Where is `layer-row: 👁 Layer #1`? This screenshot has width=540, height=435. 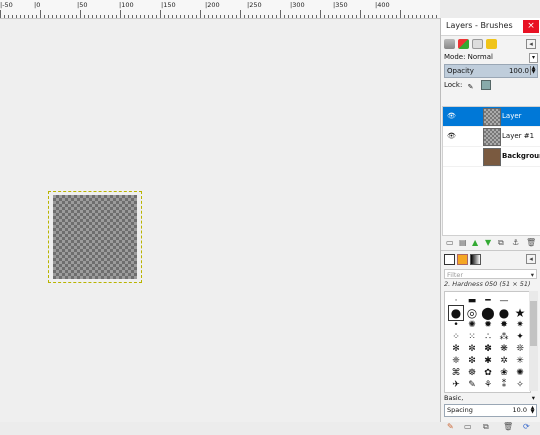
layer-row: 👁 Layer #1 is located at coordinates (491, 137).